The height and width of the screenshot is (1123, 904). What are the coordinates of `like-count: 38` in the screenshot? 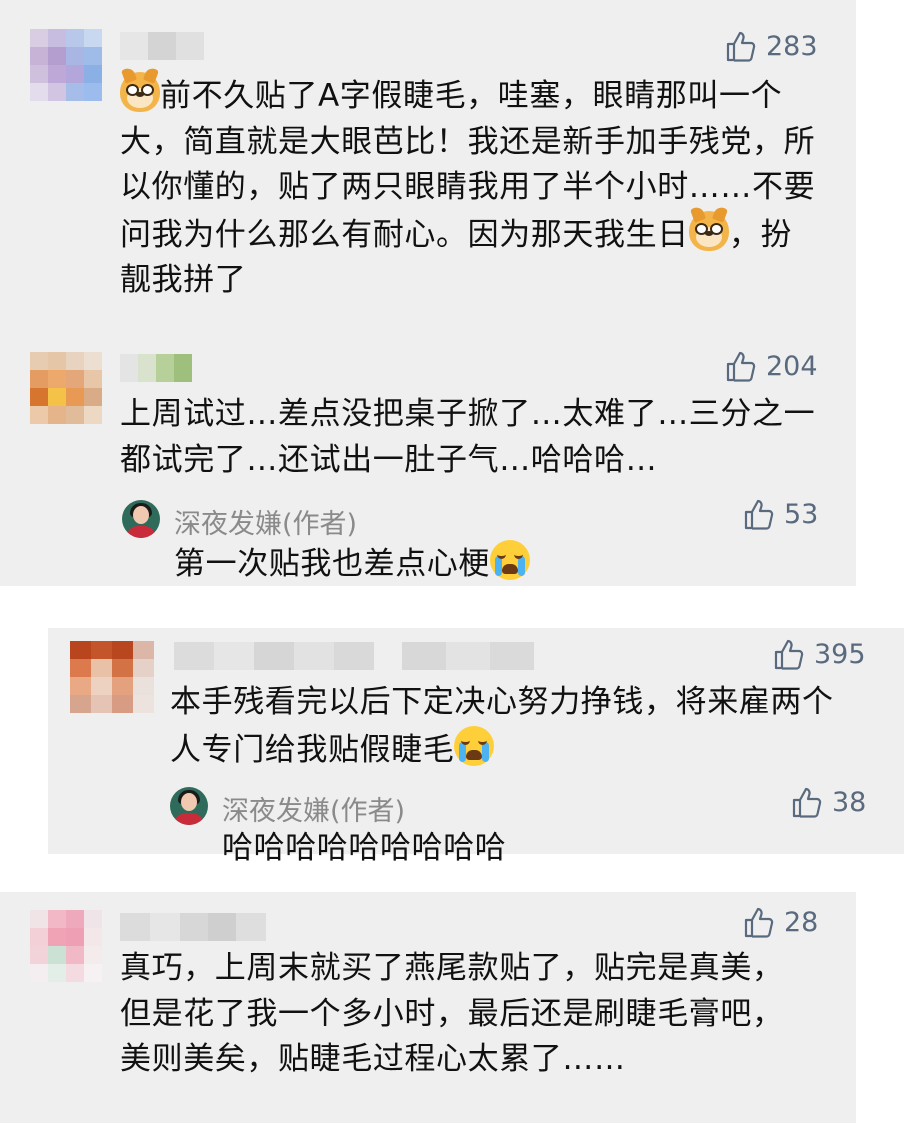 It's located at (849, 802).